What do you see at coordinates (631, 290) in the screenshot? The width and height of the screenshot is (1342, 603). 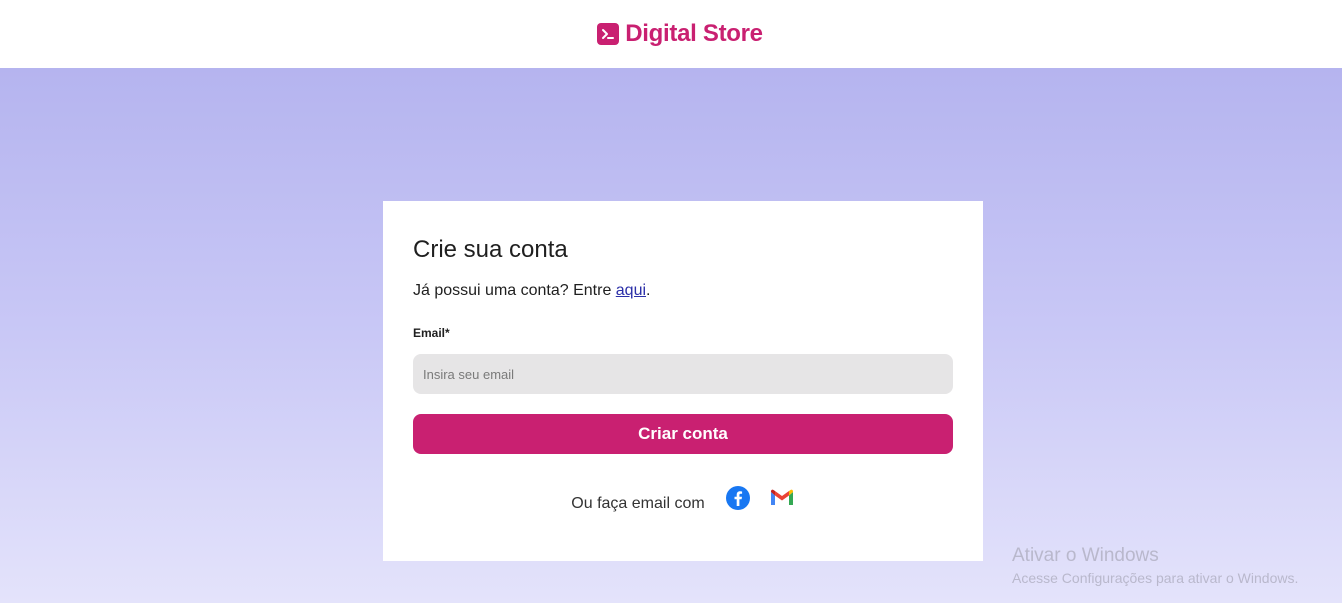 I see `login-link: aqui` at bounding box center [631, 290].